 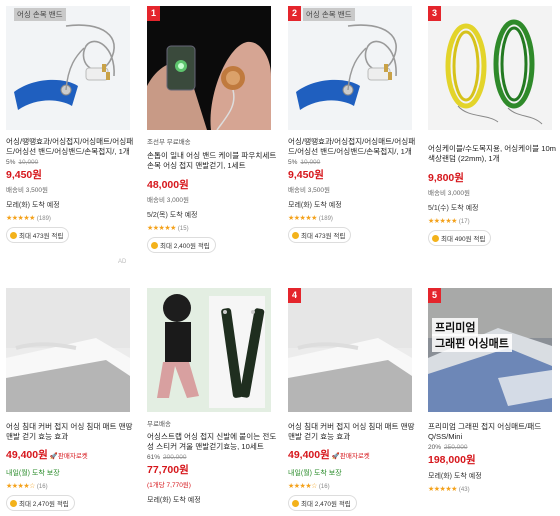 I want to click on delivery-date: 5/2(목) 도착 예정, so click(x=172, y=215).